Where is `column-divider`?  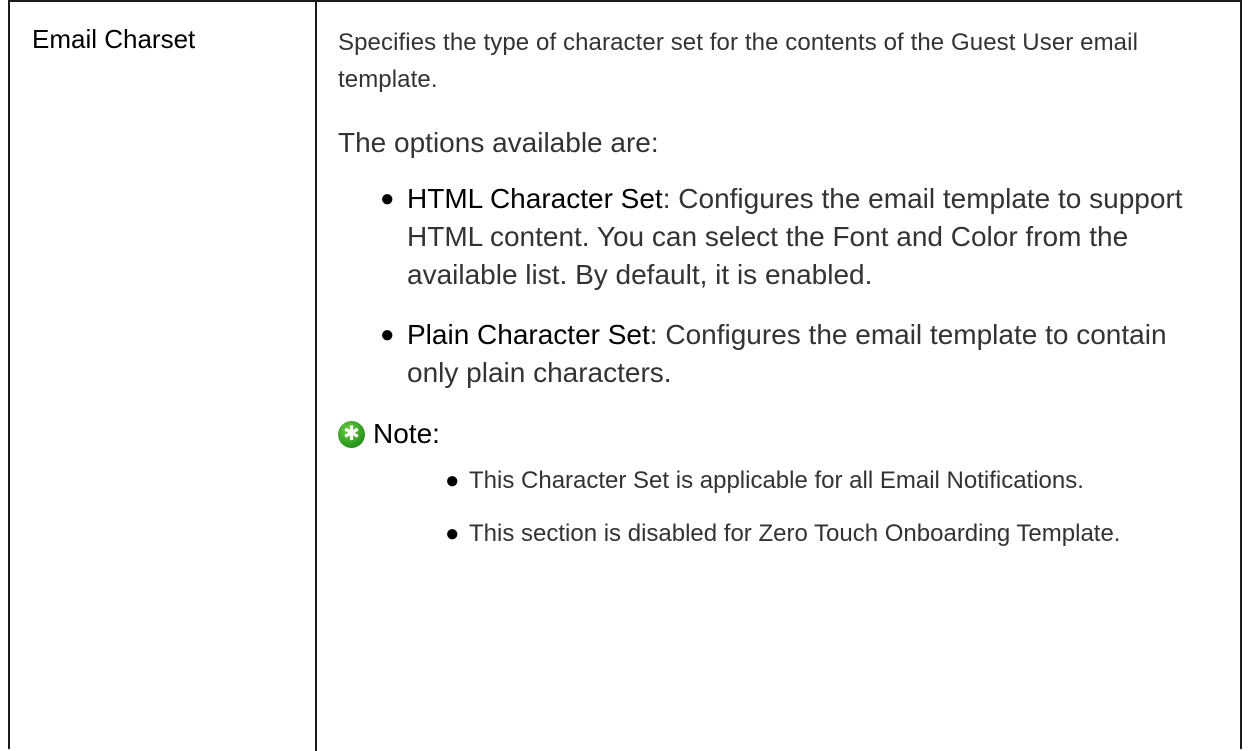 column-divider is located at coordinates (316, 376).